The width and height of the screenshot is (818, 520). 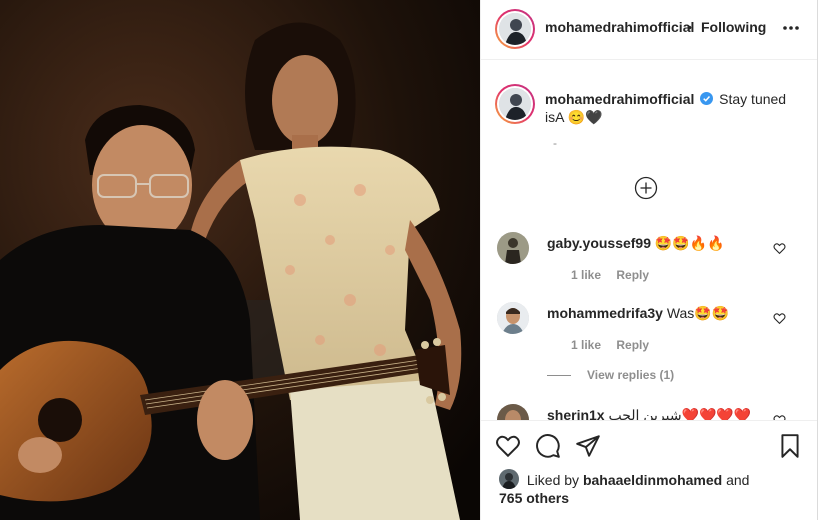 What do you see at coordinates (576, 413) in the screenshot?
I see `commenter-username: sherin1x` at bounding box center [576, 413].